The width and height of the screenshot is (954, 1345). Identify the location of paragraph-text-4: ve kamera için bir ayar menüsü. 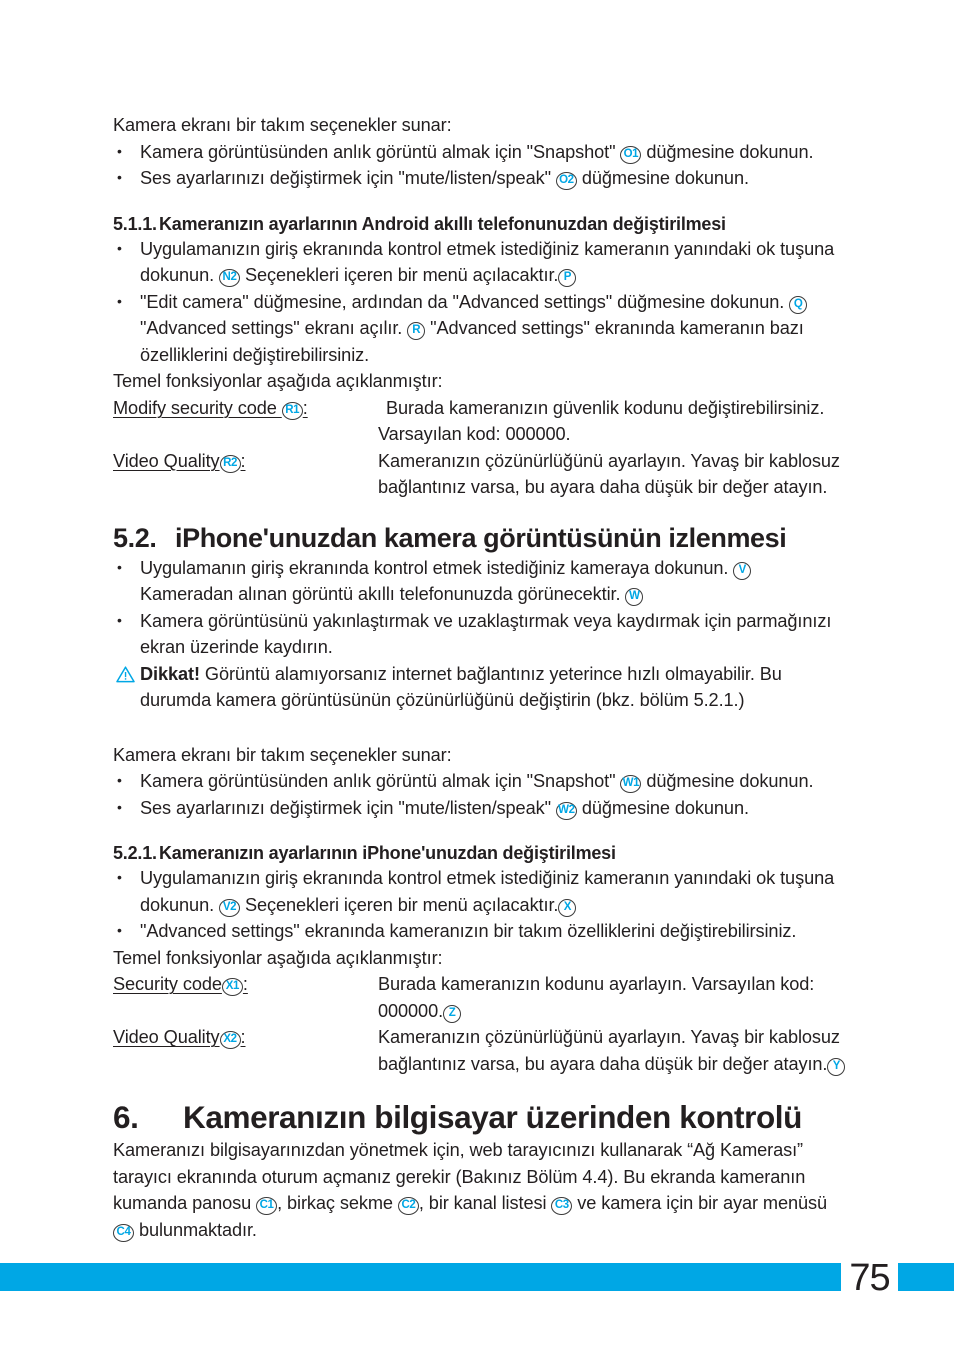
(700, 1203).